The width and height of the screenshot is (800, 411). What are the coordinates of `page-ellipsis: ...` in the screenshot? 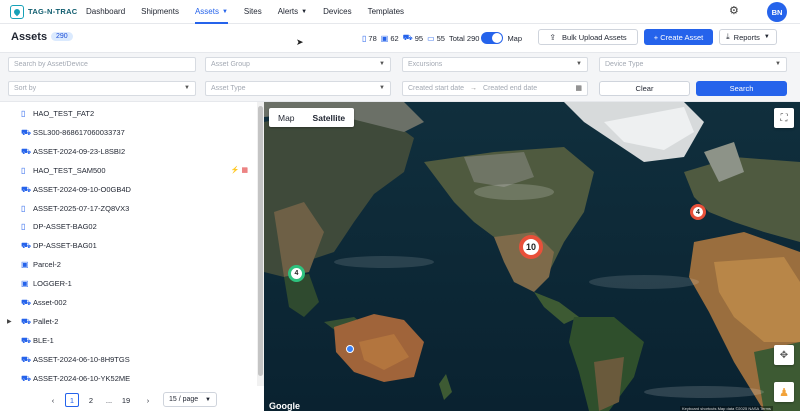 It's located at (109, 400).